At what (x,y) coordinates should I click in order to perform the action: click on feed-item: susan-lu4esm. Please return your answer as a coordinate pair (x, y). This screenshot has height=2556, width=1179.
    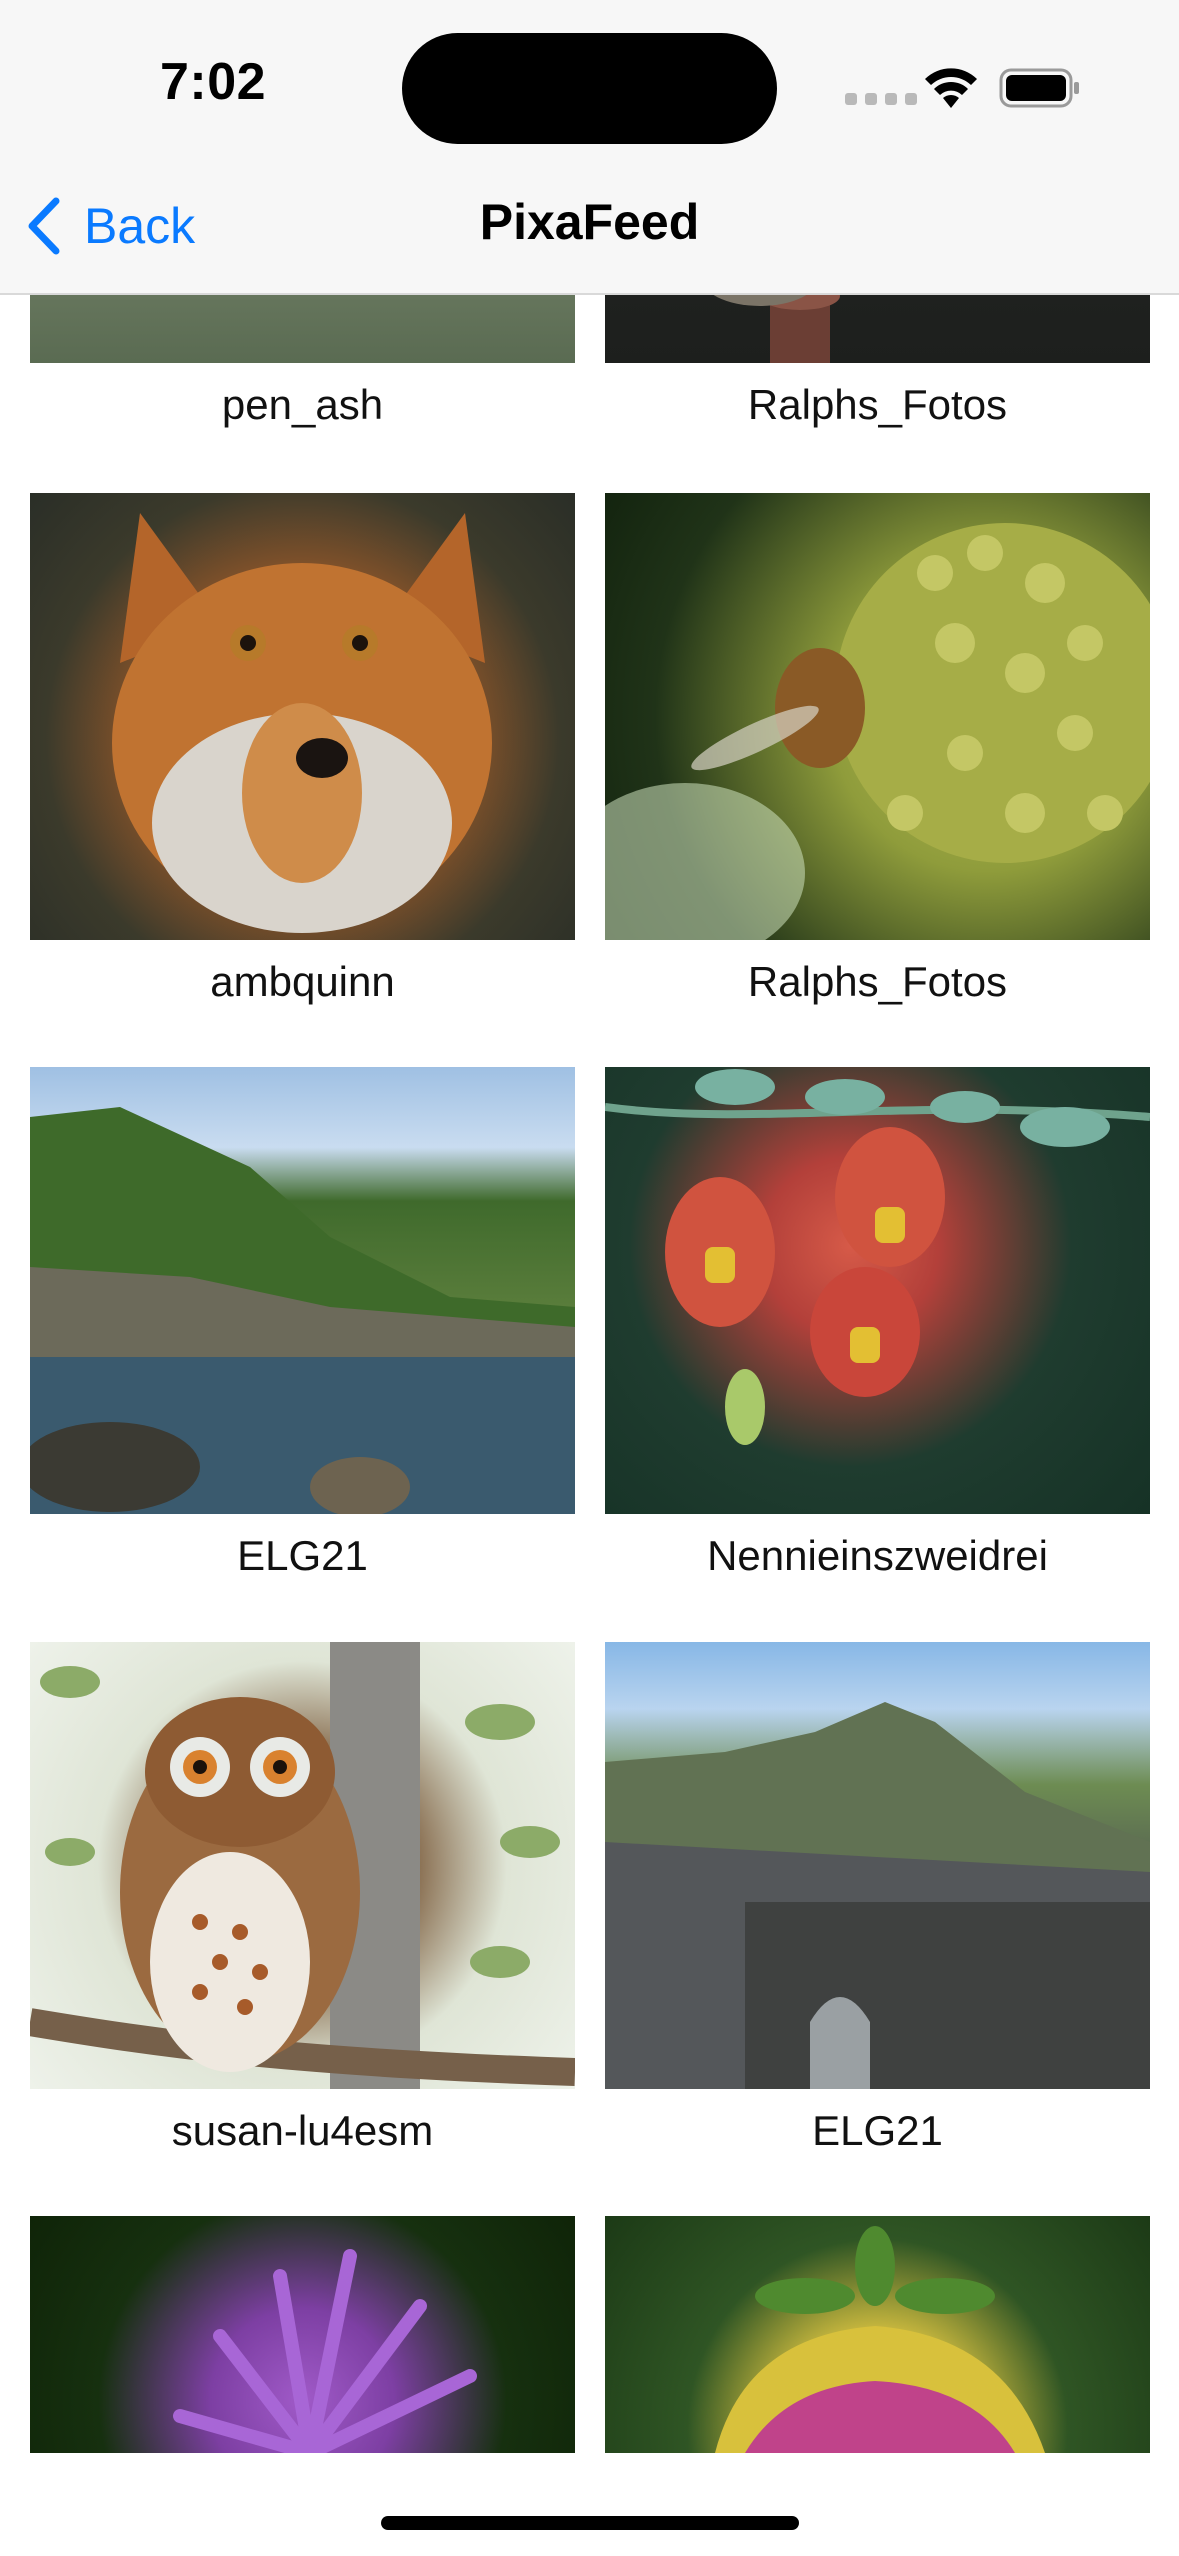
    Looking at the image, I should click on (302, 1898).